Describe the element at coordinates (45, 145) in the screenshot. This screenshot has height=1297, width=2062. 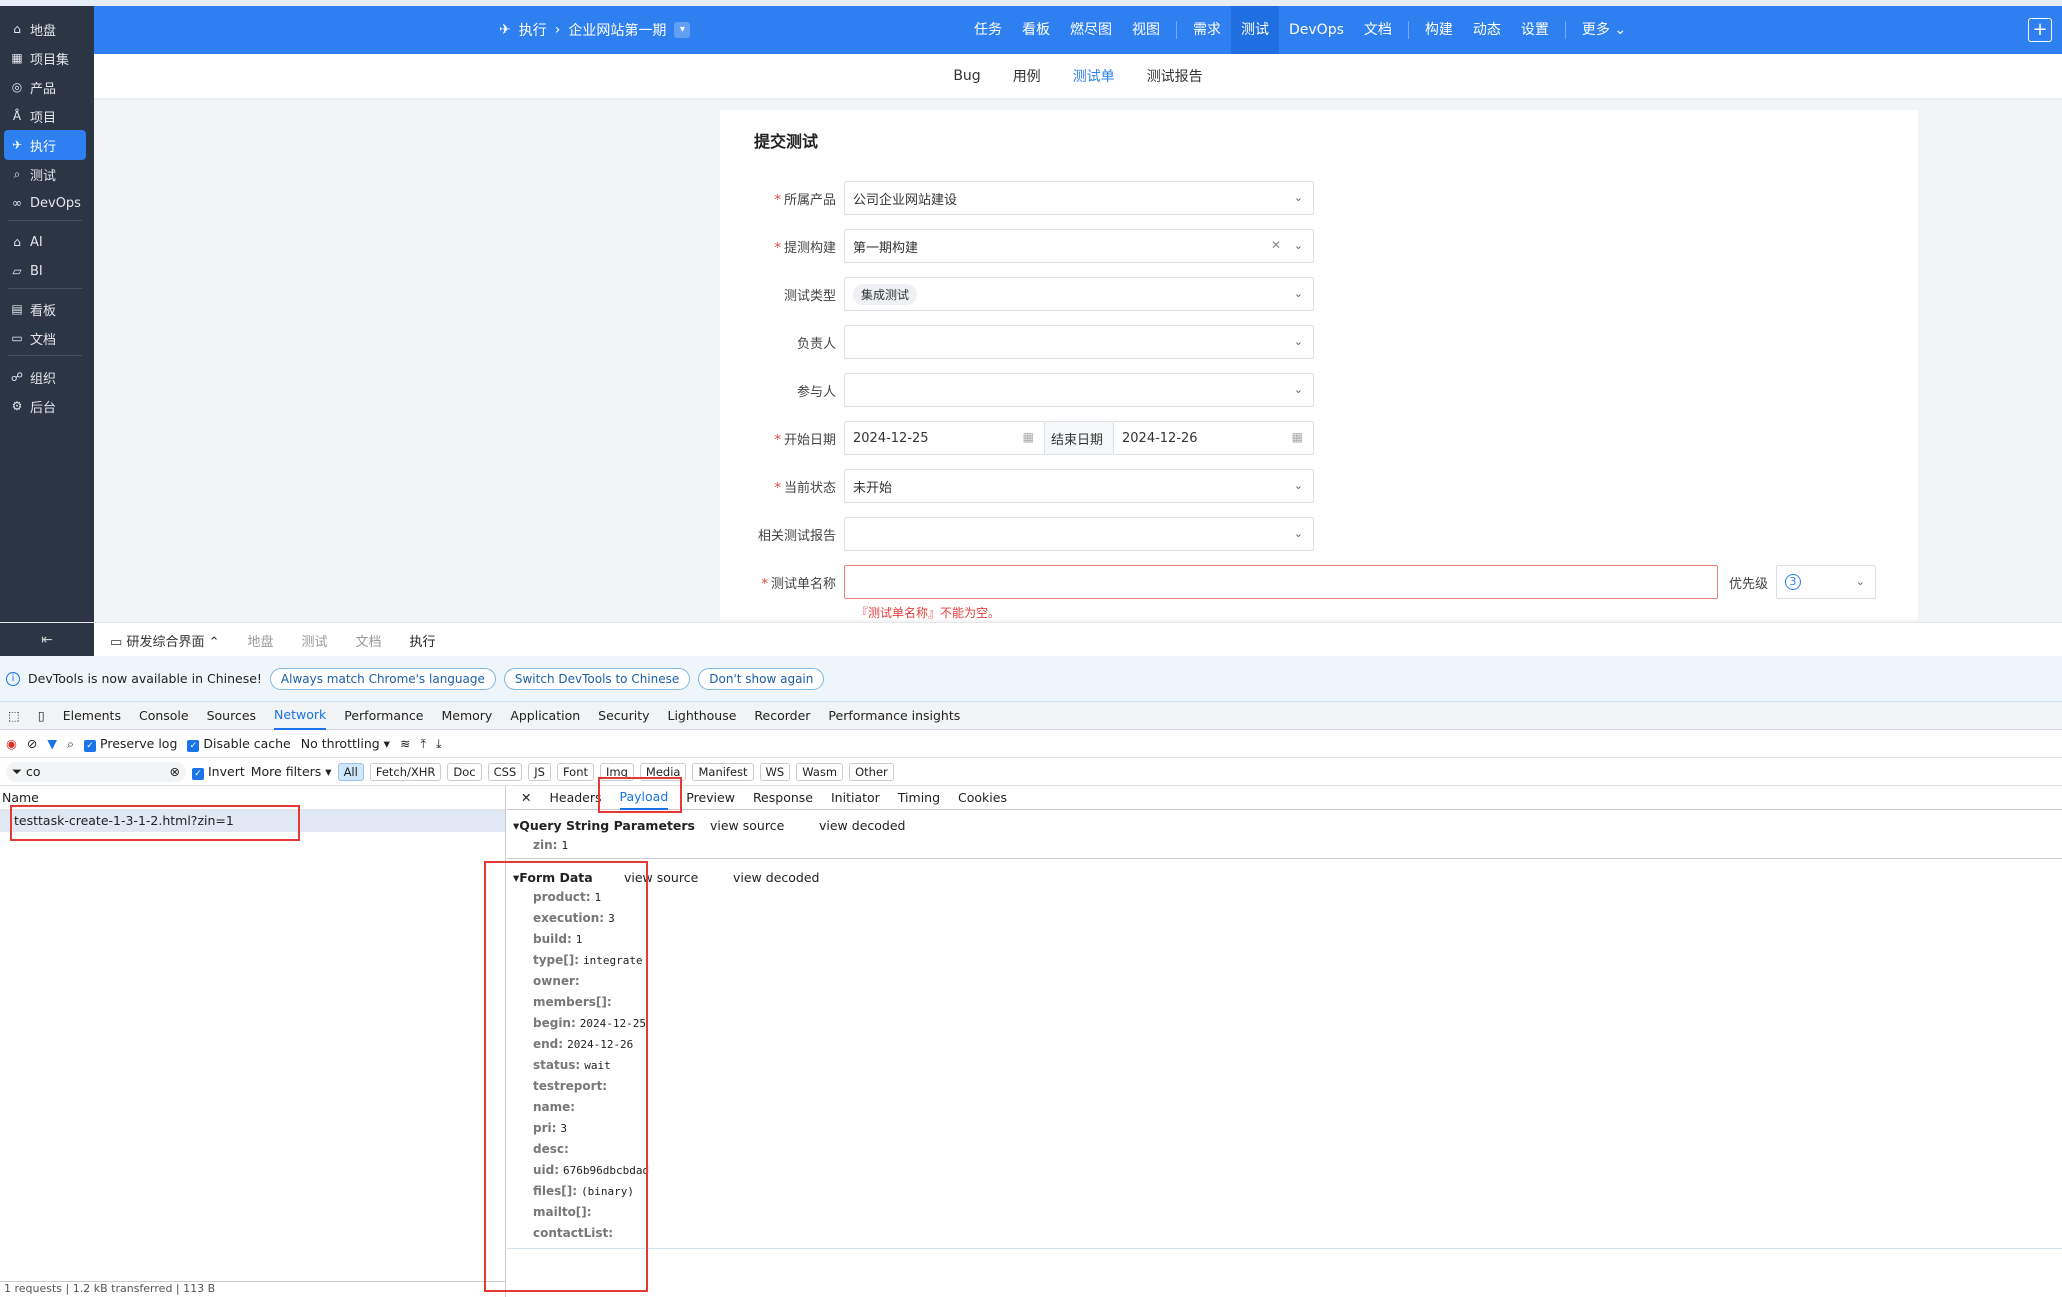
I see `sidebar-item-execution: ✈ 执行` at that location.